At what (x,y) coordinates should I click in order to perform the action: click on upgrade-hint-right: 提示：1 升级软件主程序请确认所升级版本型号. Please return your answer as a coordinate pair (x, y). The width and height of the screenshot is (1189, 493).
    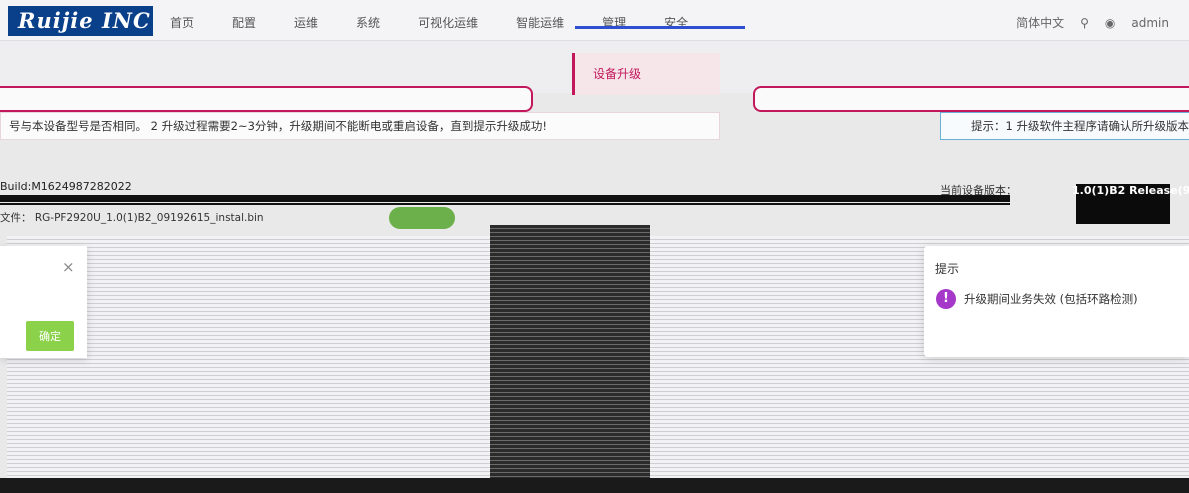
    Looking at the image, I should click on (1064, 126).